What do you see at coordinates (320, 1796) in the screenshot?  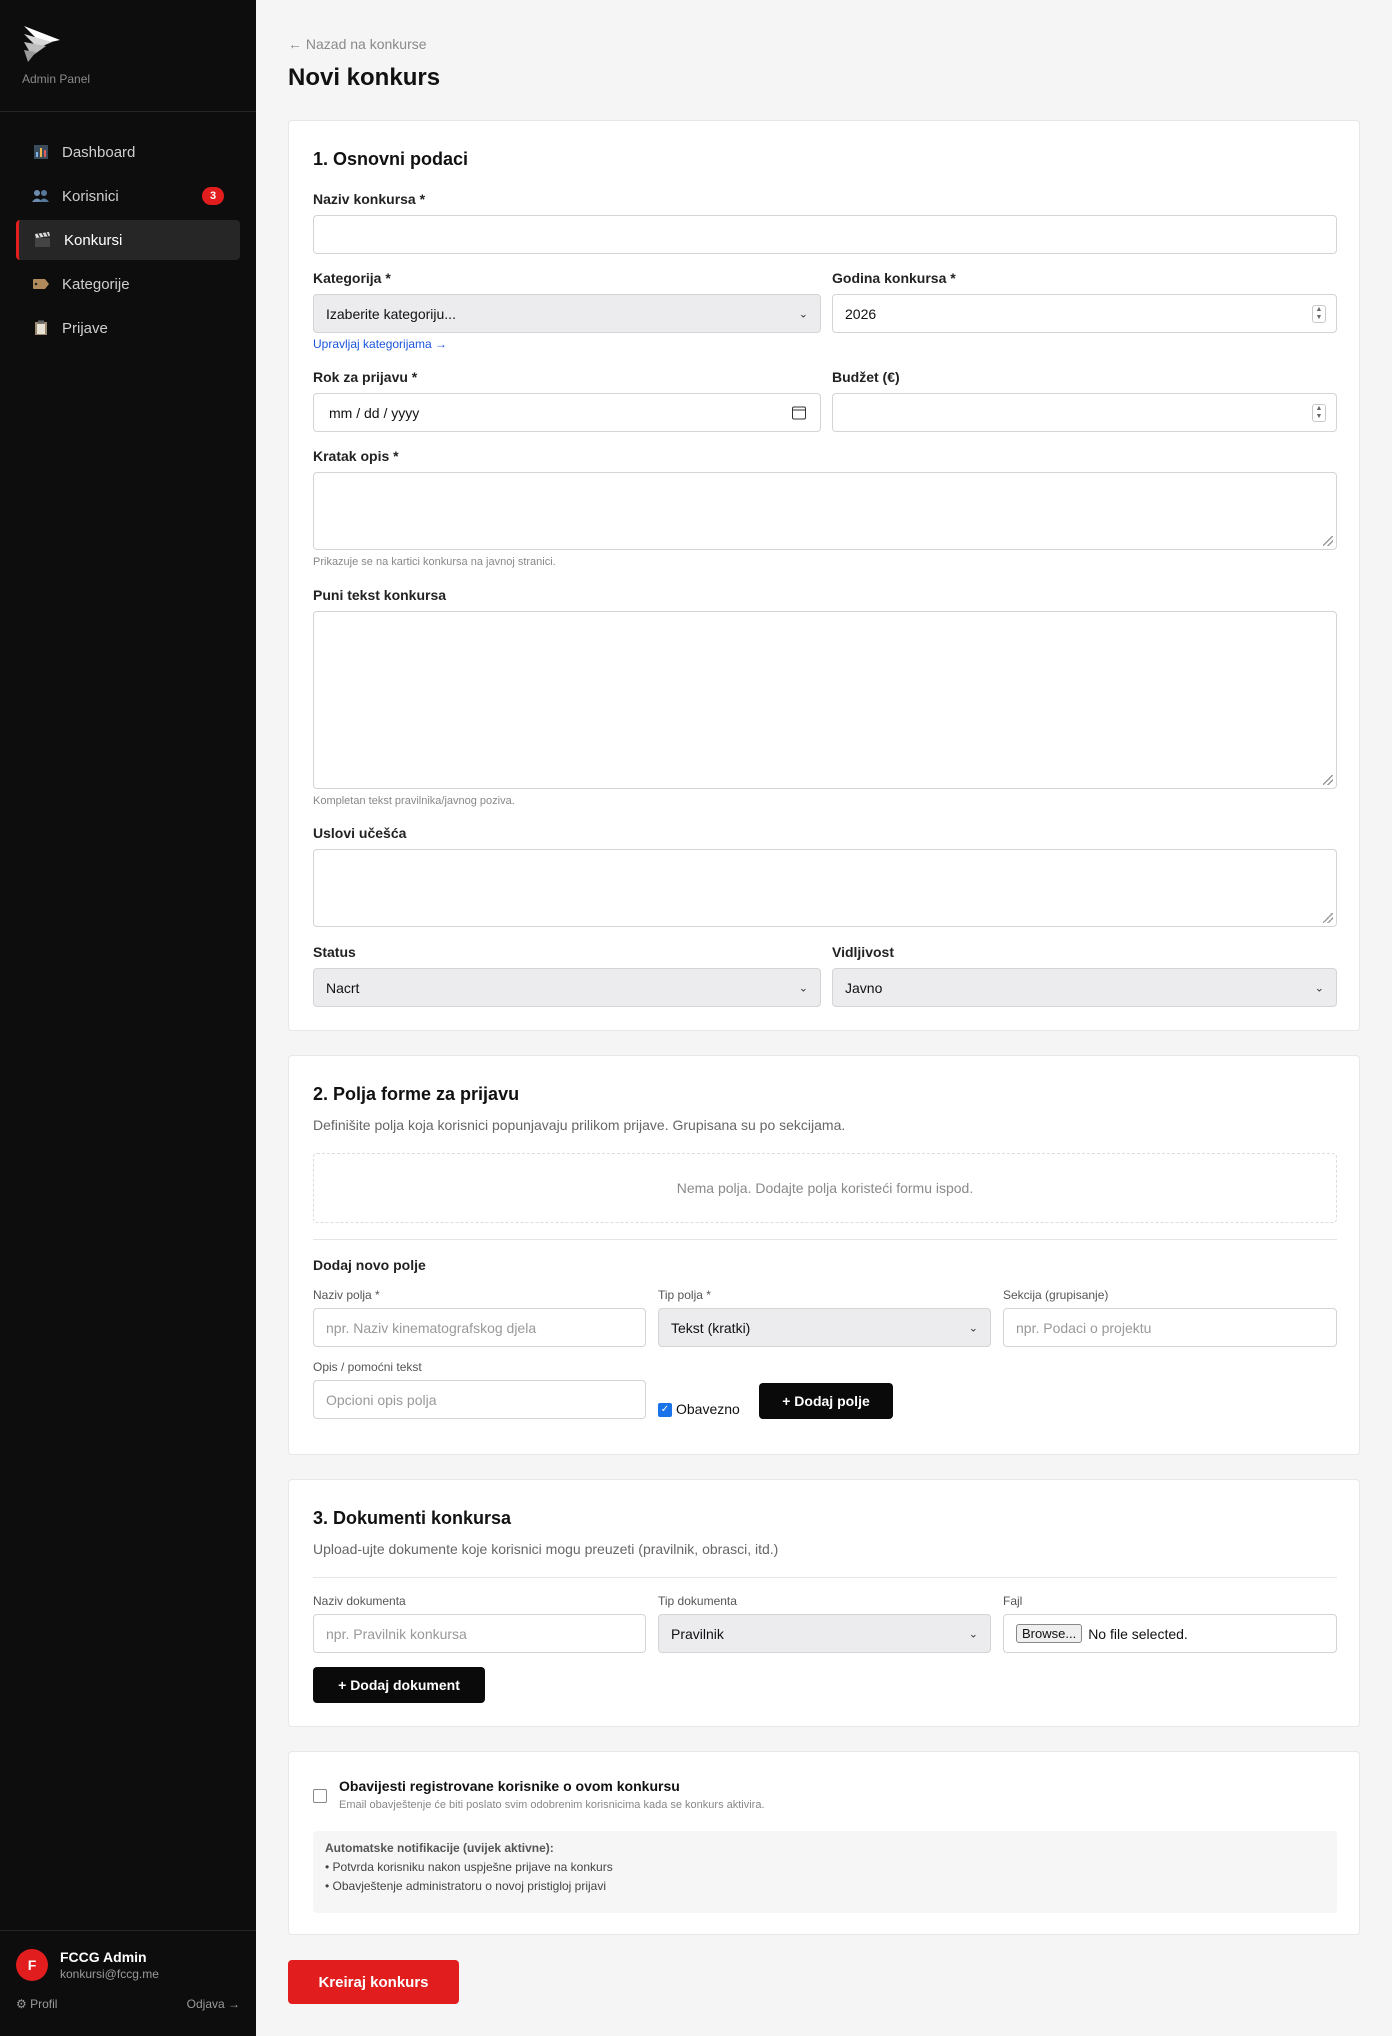 I see `notify-users-checkbox` at bounding box center [320, 1796].